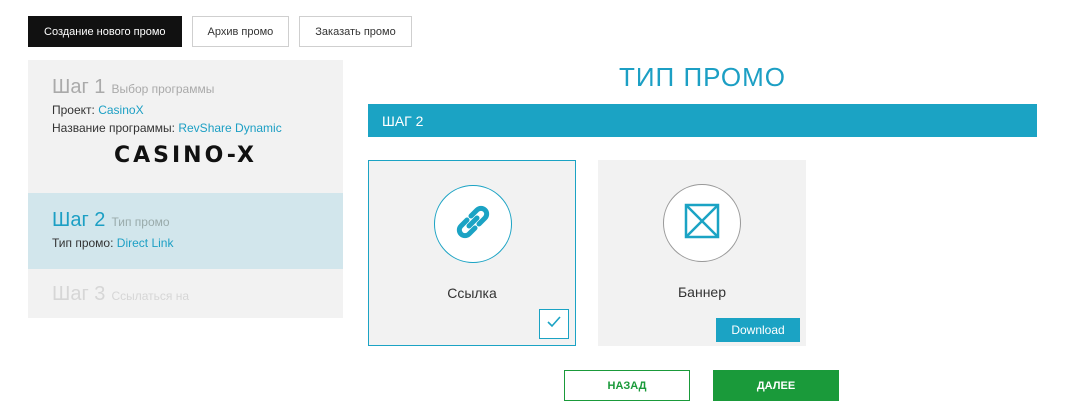  Describe the element at coordinates (197, 243) in the screenshot. I see `promo-type-line: Тип промо: Direct Link` at that location.